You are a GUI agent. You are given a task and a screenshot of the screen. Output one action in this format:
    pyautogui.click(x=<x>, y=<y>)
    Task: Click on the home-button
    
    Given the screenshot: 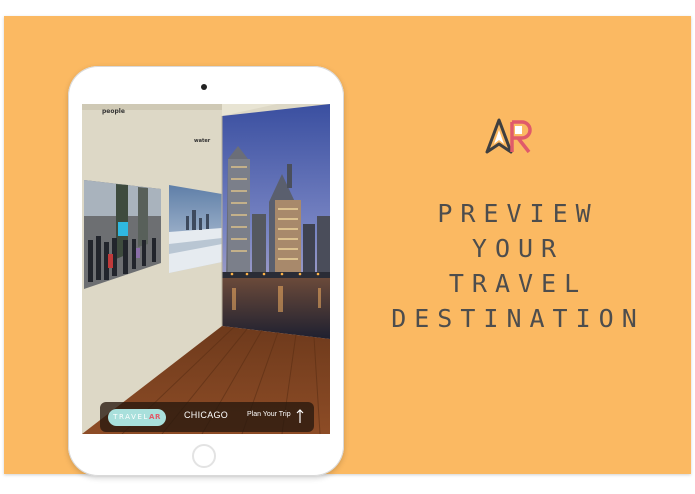 What is the action you would take?
    pyautogui.click(x=204, y=456)
    